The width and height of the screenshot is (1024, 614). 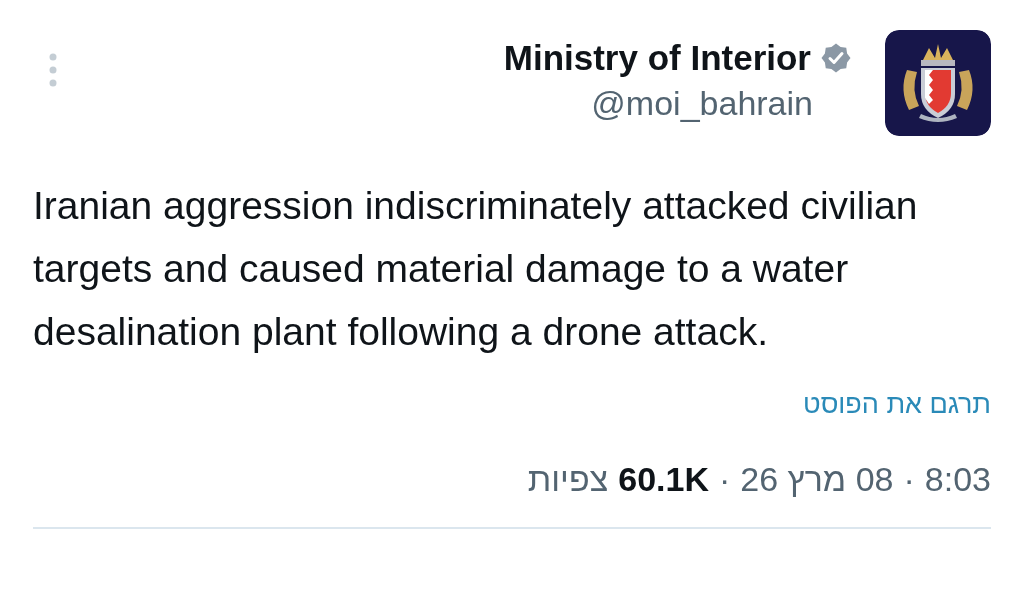 I want to click on views-count: 60.1K, so click(x=663, y=479).